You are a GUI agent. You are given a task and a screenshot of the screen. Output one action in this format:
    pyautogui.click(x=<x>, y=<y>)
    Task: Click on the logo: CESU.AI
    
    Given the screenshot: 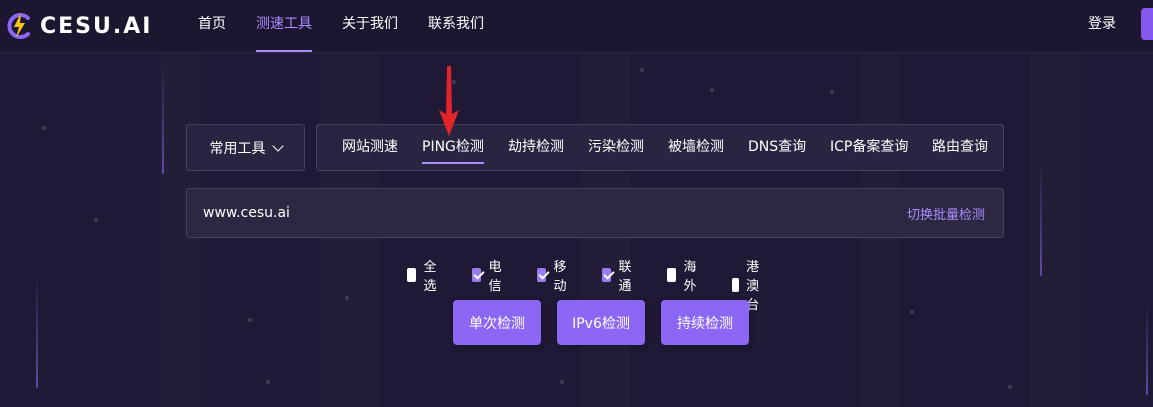 What is the action you would take?
    pyautogui.click(x=84, y=26)
    